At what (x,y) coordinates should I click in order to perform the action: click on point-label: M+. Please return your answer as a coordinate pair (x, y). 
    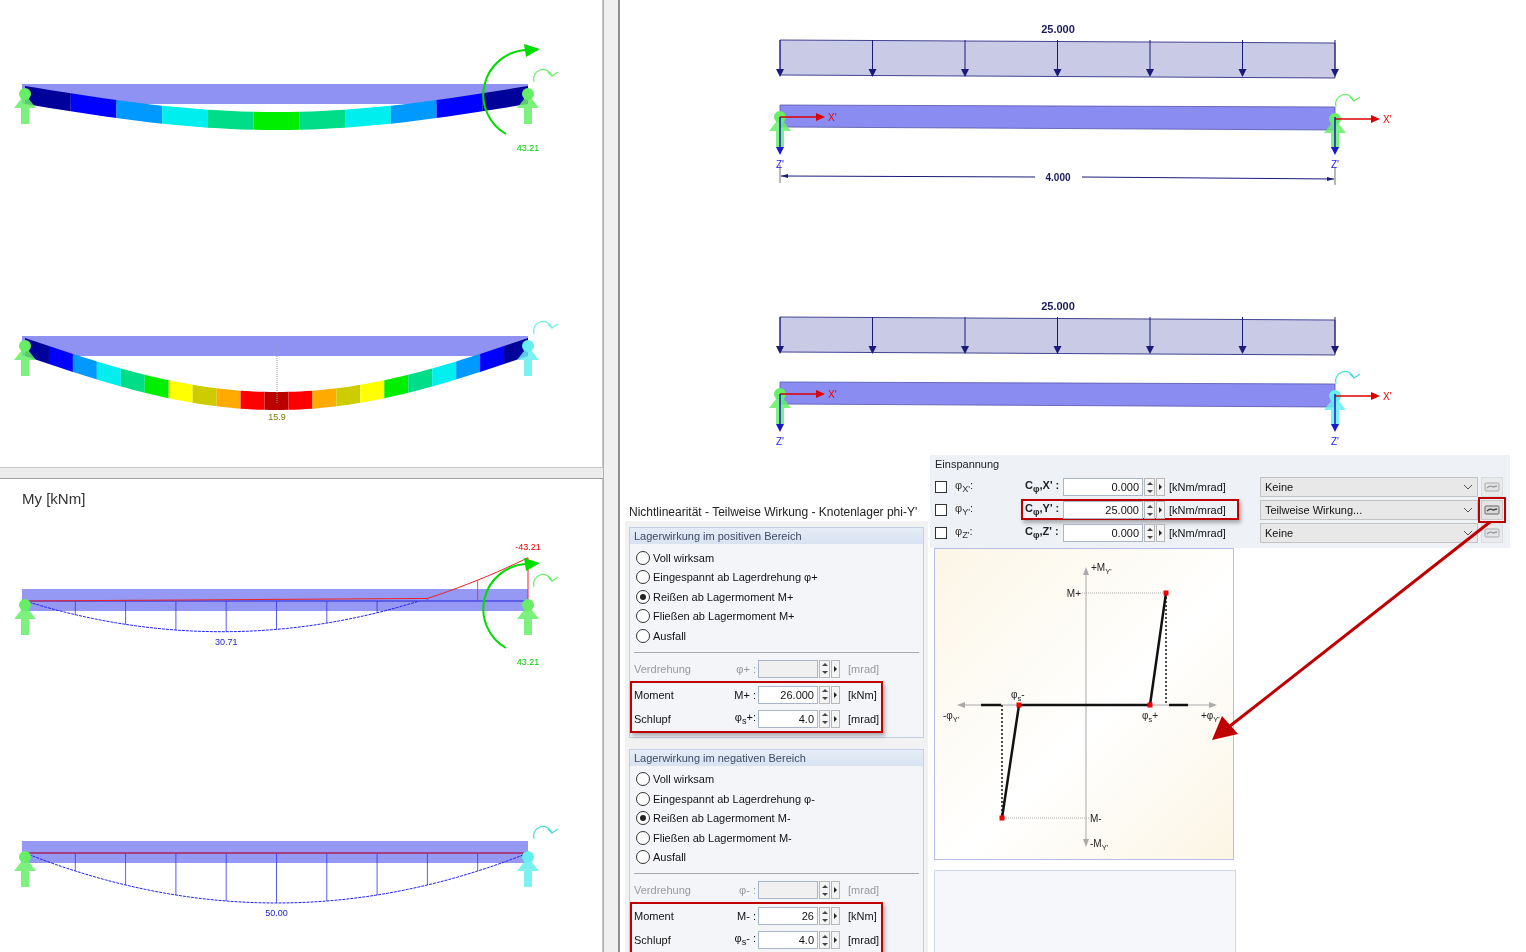
    Looking at the image, I should click on (1073, 593).